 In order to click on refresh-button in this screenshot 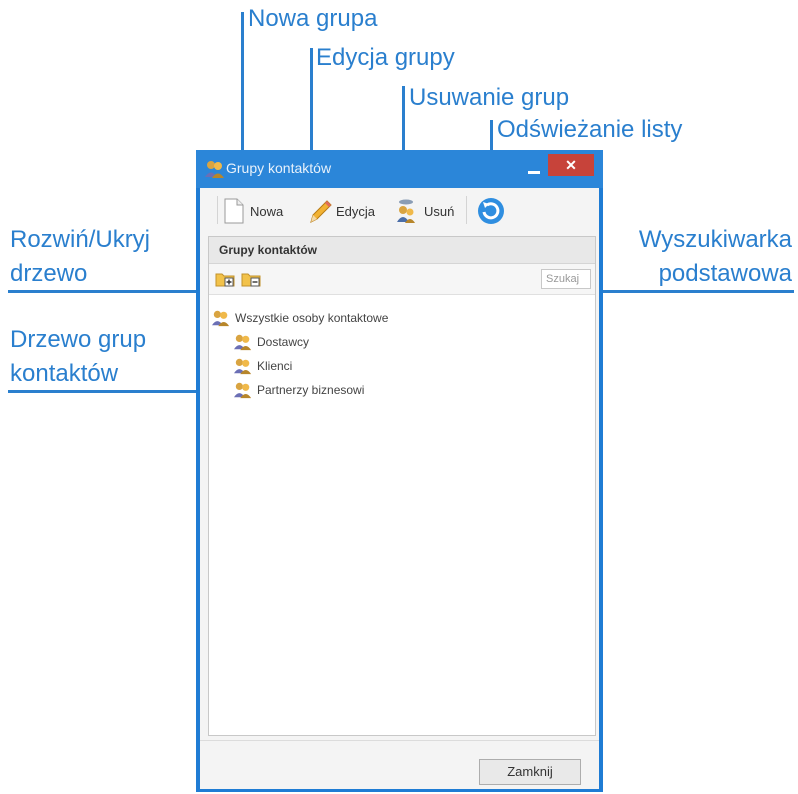, I will do `click(491, 211)`.